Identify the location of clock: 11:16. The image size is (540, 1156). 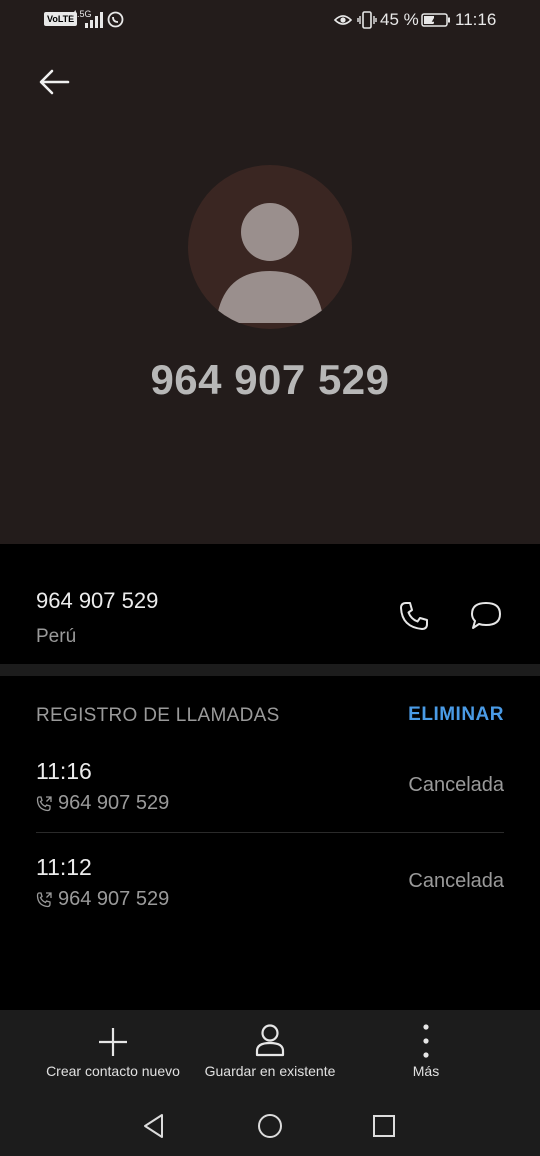
(476, 19).